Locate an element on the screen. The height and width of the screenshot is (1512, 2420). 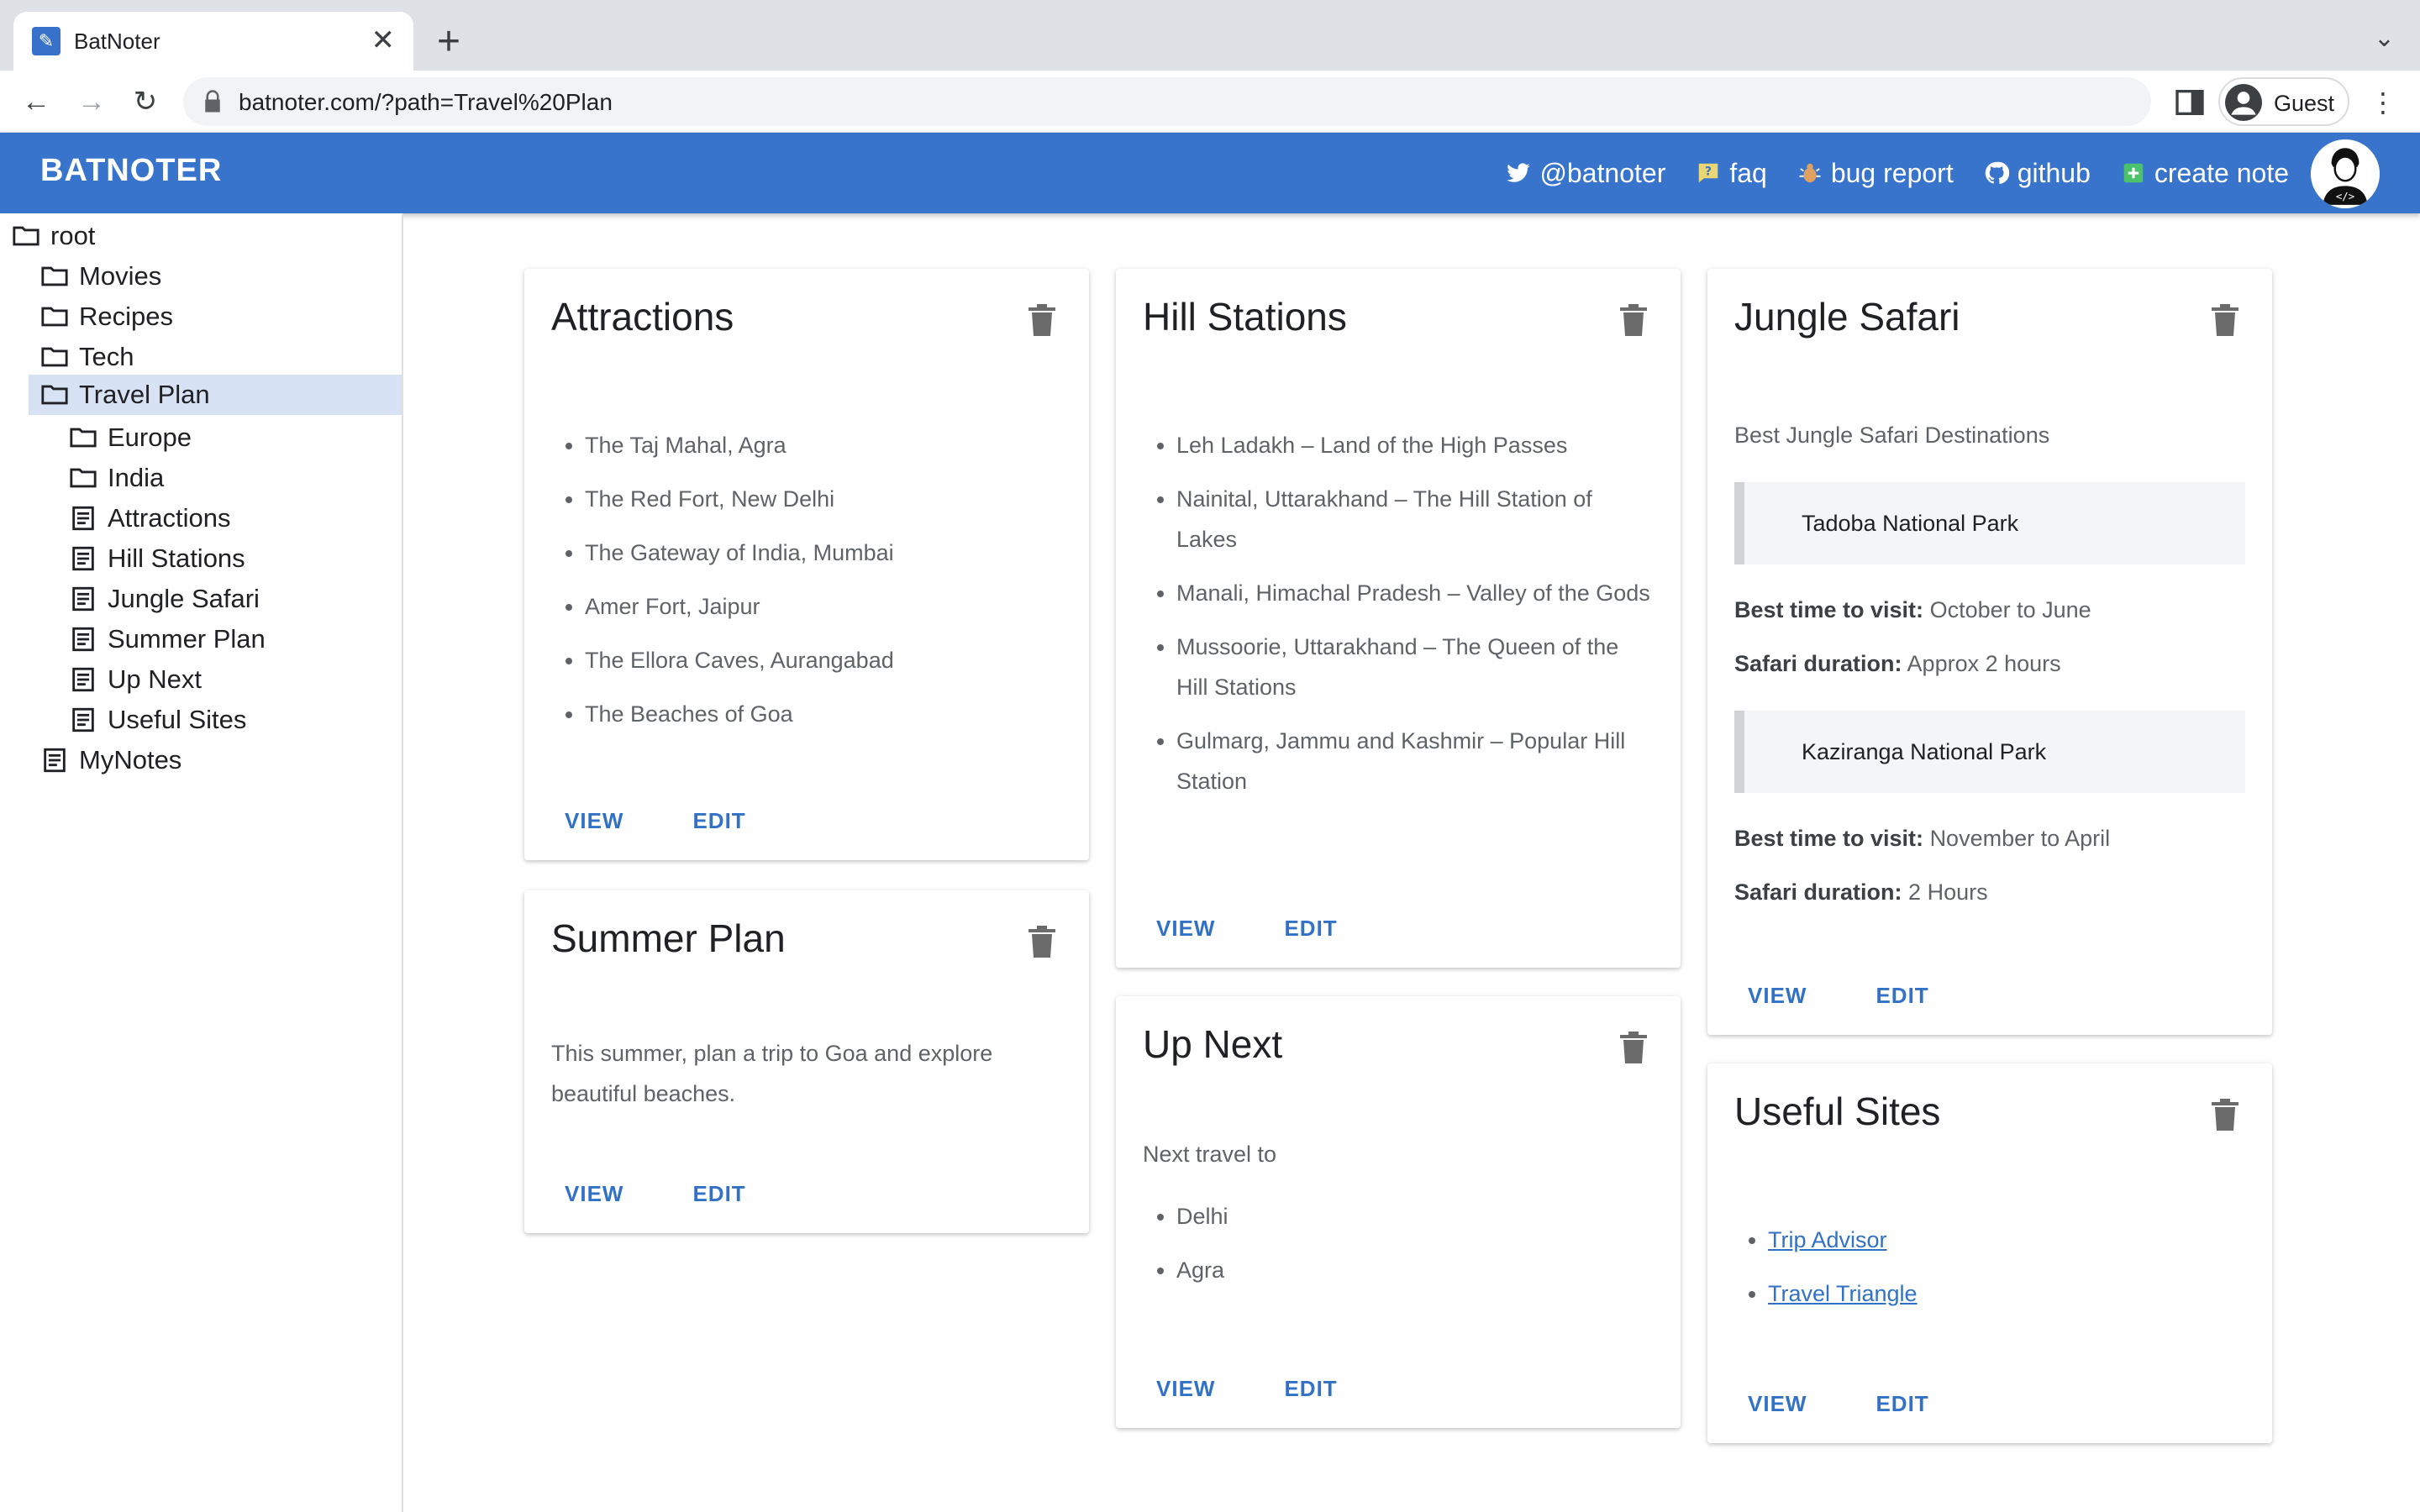
tree-item-travel-plan: Travel Plan is located at coordinates (216, 395).